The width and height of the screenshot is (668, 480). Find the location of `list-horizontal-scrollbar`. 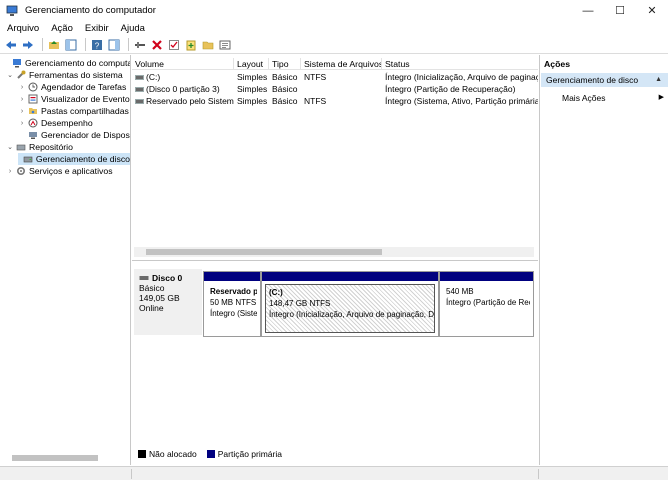

list-horizontal-scrollbar is located at coordinates (334, 252).